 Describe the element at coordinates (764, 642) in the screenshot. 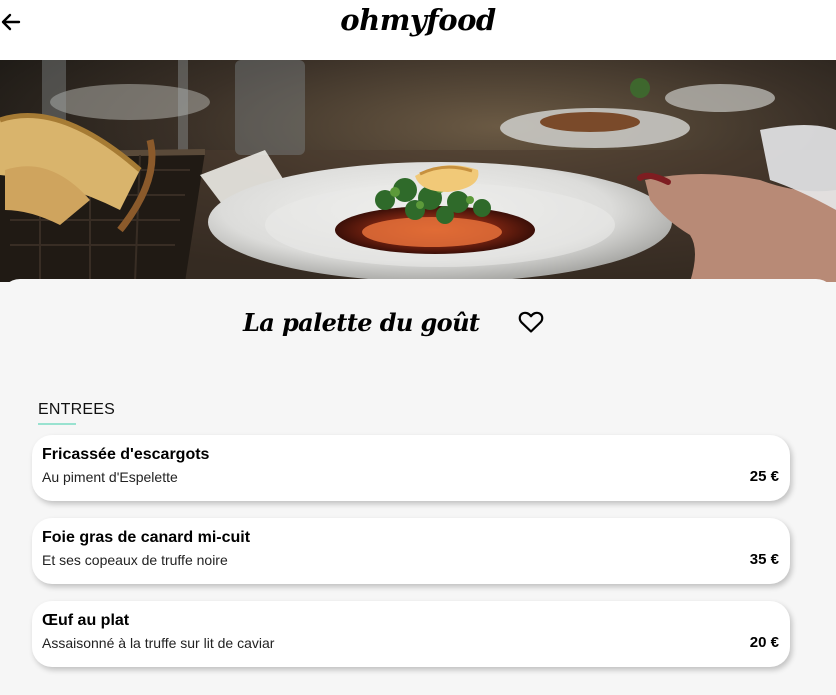

I see `dish-price: 20 €` at that location.